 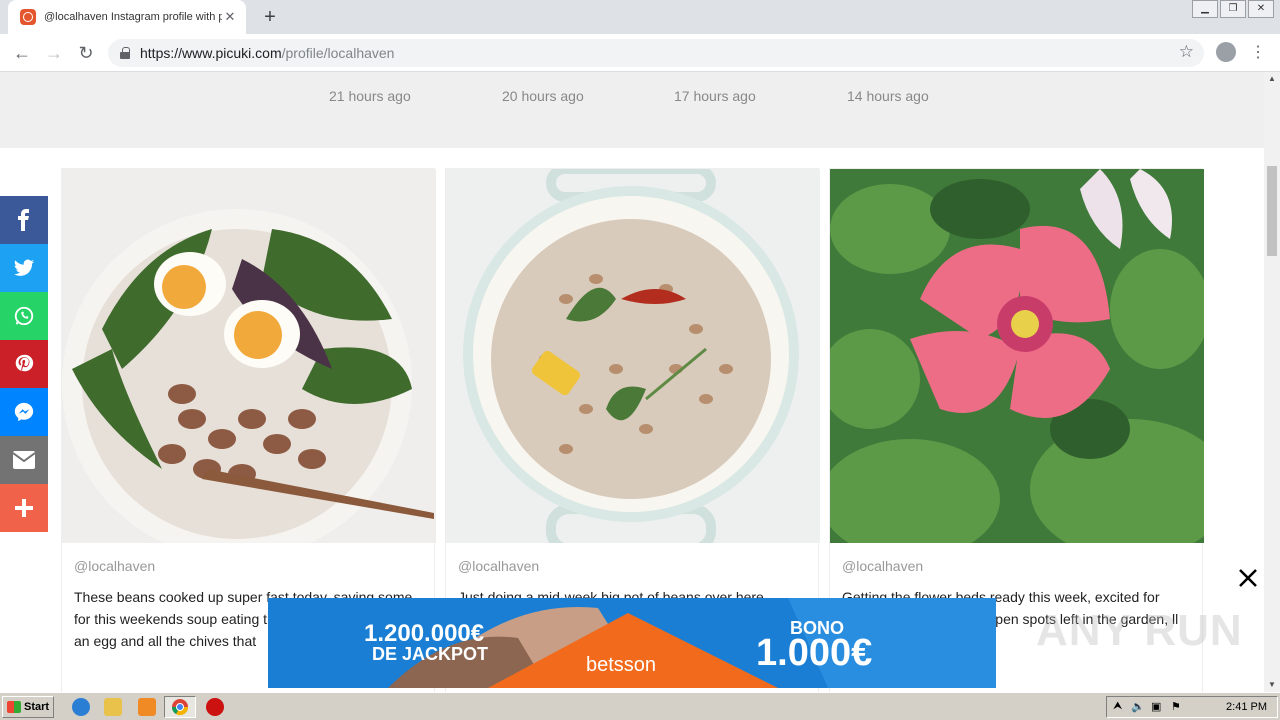 What do you see at coordinates (1272, 382) in the screenshot?
I see `page-scrollbar: ▲ ▼` at bounding box center [1272, 382].